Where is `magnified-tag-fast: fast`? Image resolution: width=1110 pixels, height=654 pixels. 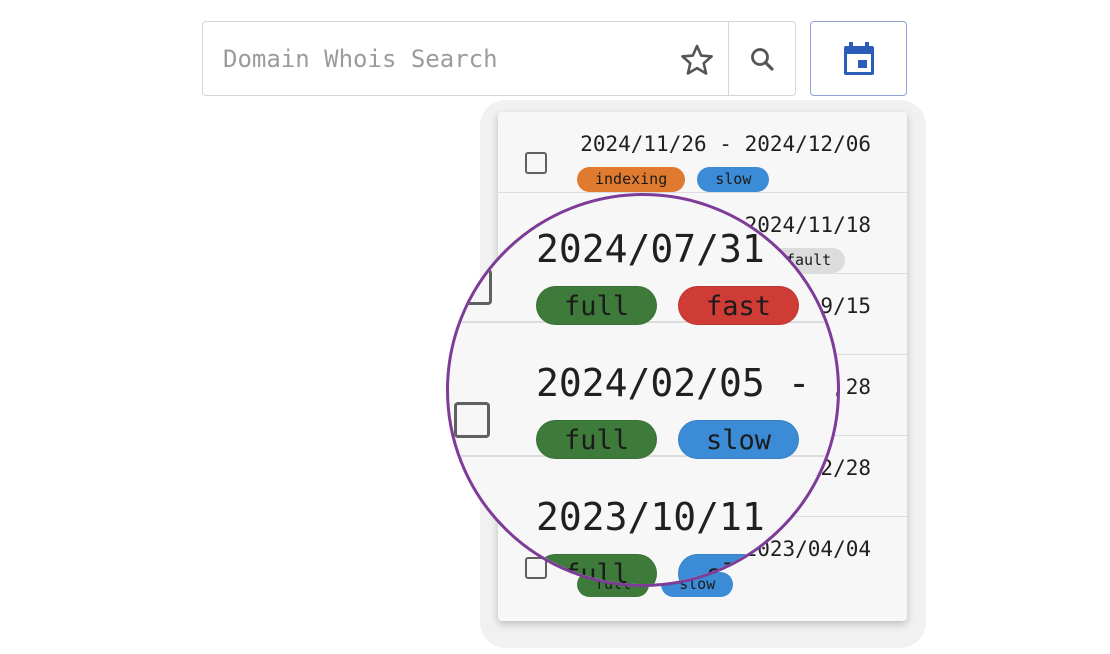
magnified-tag-fast: fast is located at coordinates (738, 305).